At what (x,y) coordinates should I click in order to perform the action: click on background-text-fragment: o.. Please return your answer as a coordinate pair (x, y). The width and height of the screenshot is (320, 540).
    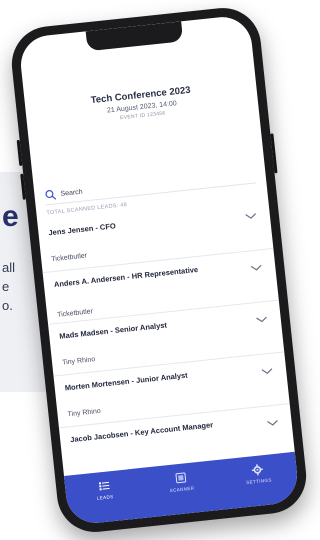
    Looking at the image, I should click on (7, 305).